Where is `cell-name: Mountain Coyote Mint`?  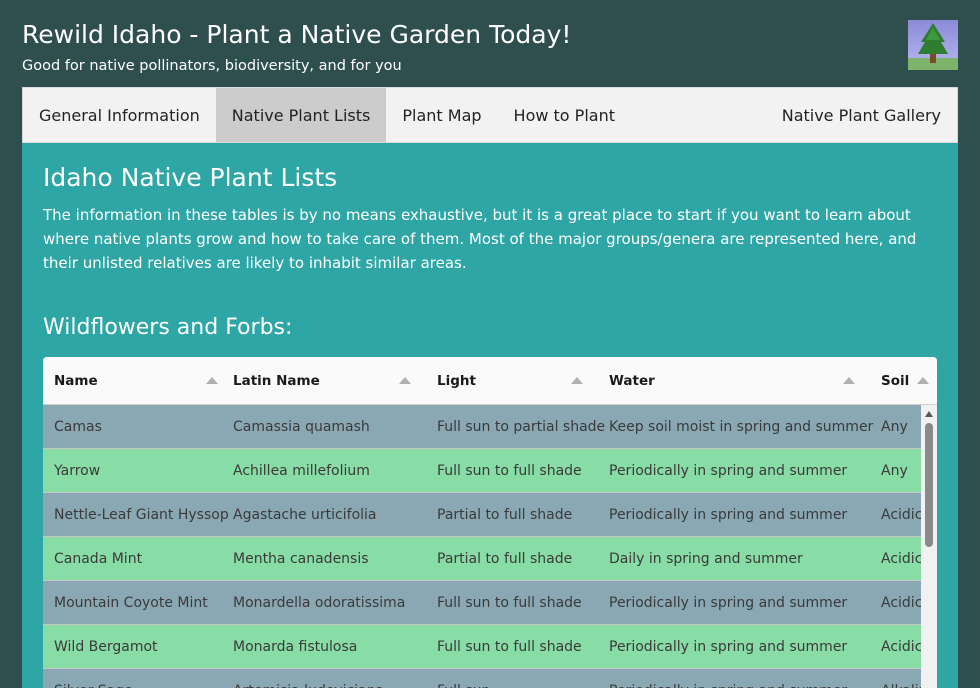
cell-name: Mountain Coyote Mint is located at coordinates (131, 602).